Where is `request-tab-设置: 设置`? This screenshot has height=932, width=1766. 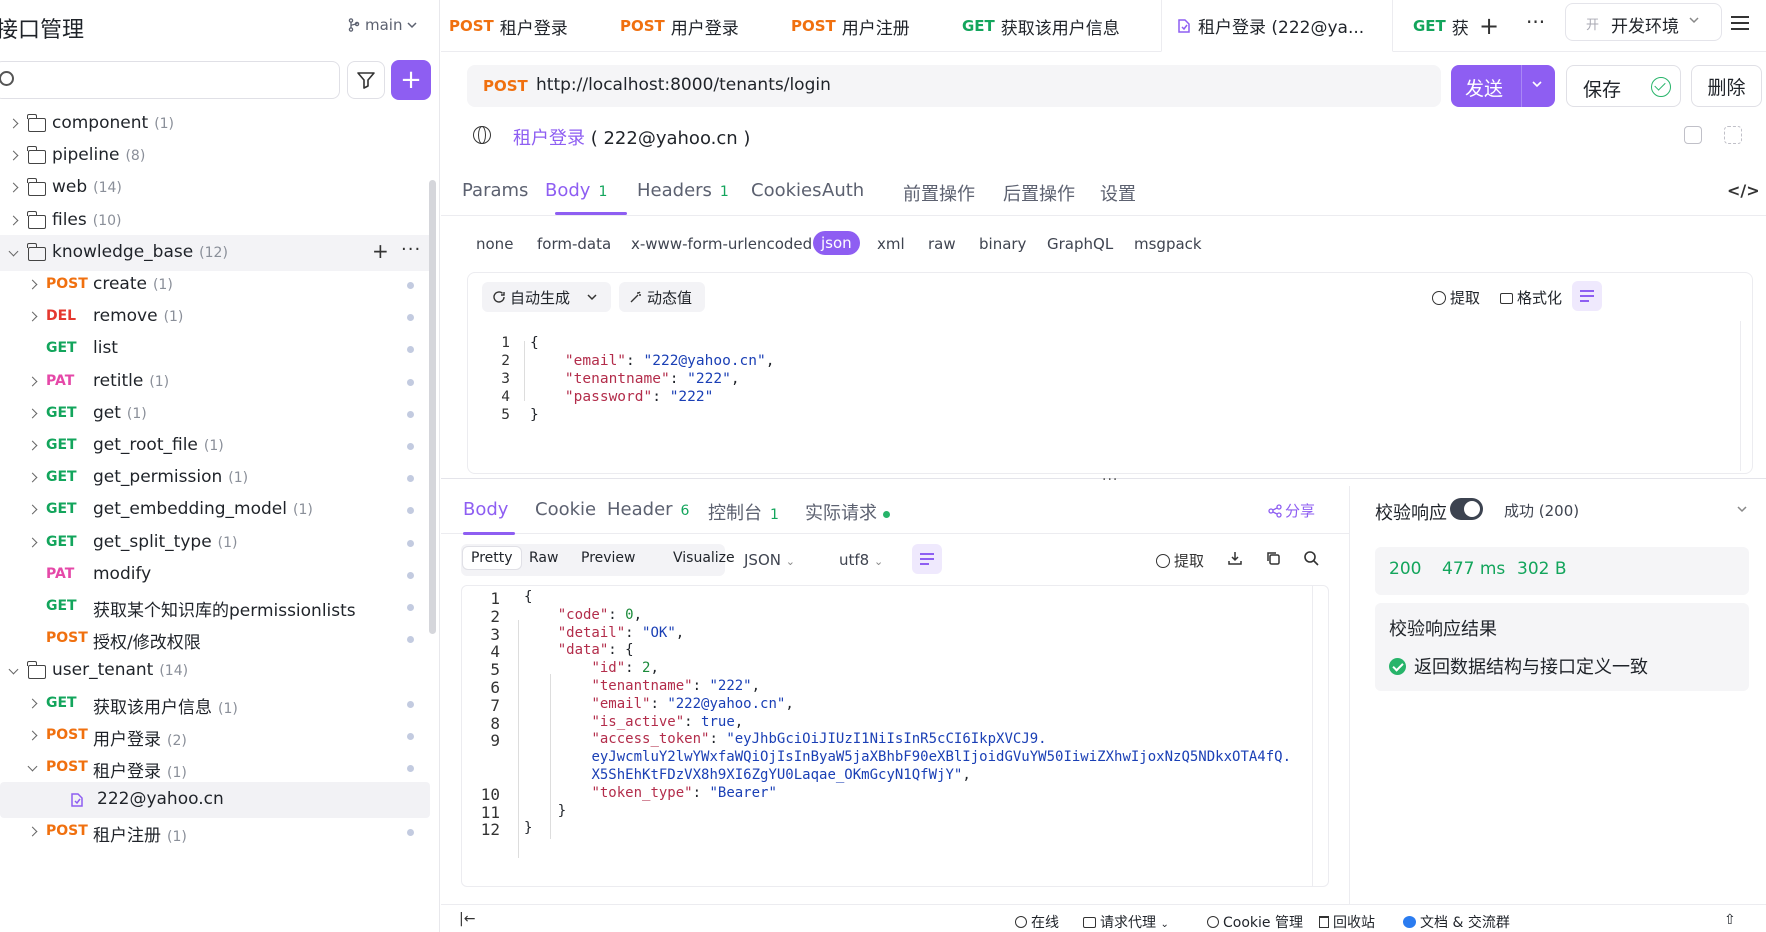 request-tab-设置: 设置 is located at coordinates (1118, 193).